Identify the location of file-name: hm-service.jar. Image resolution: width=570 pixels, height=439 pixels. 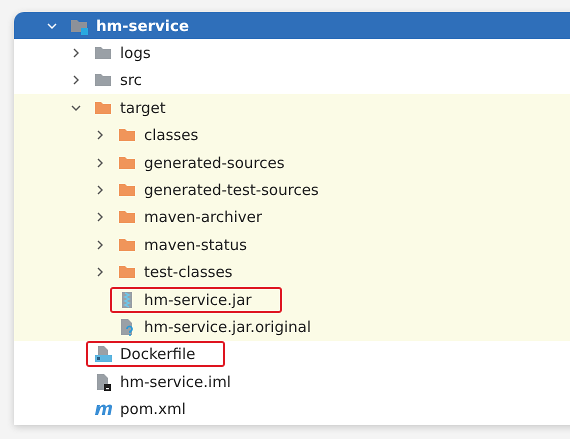
(198, 299).